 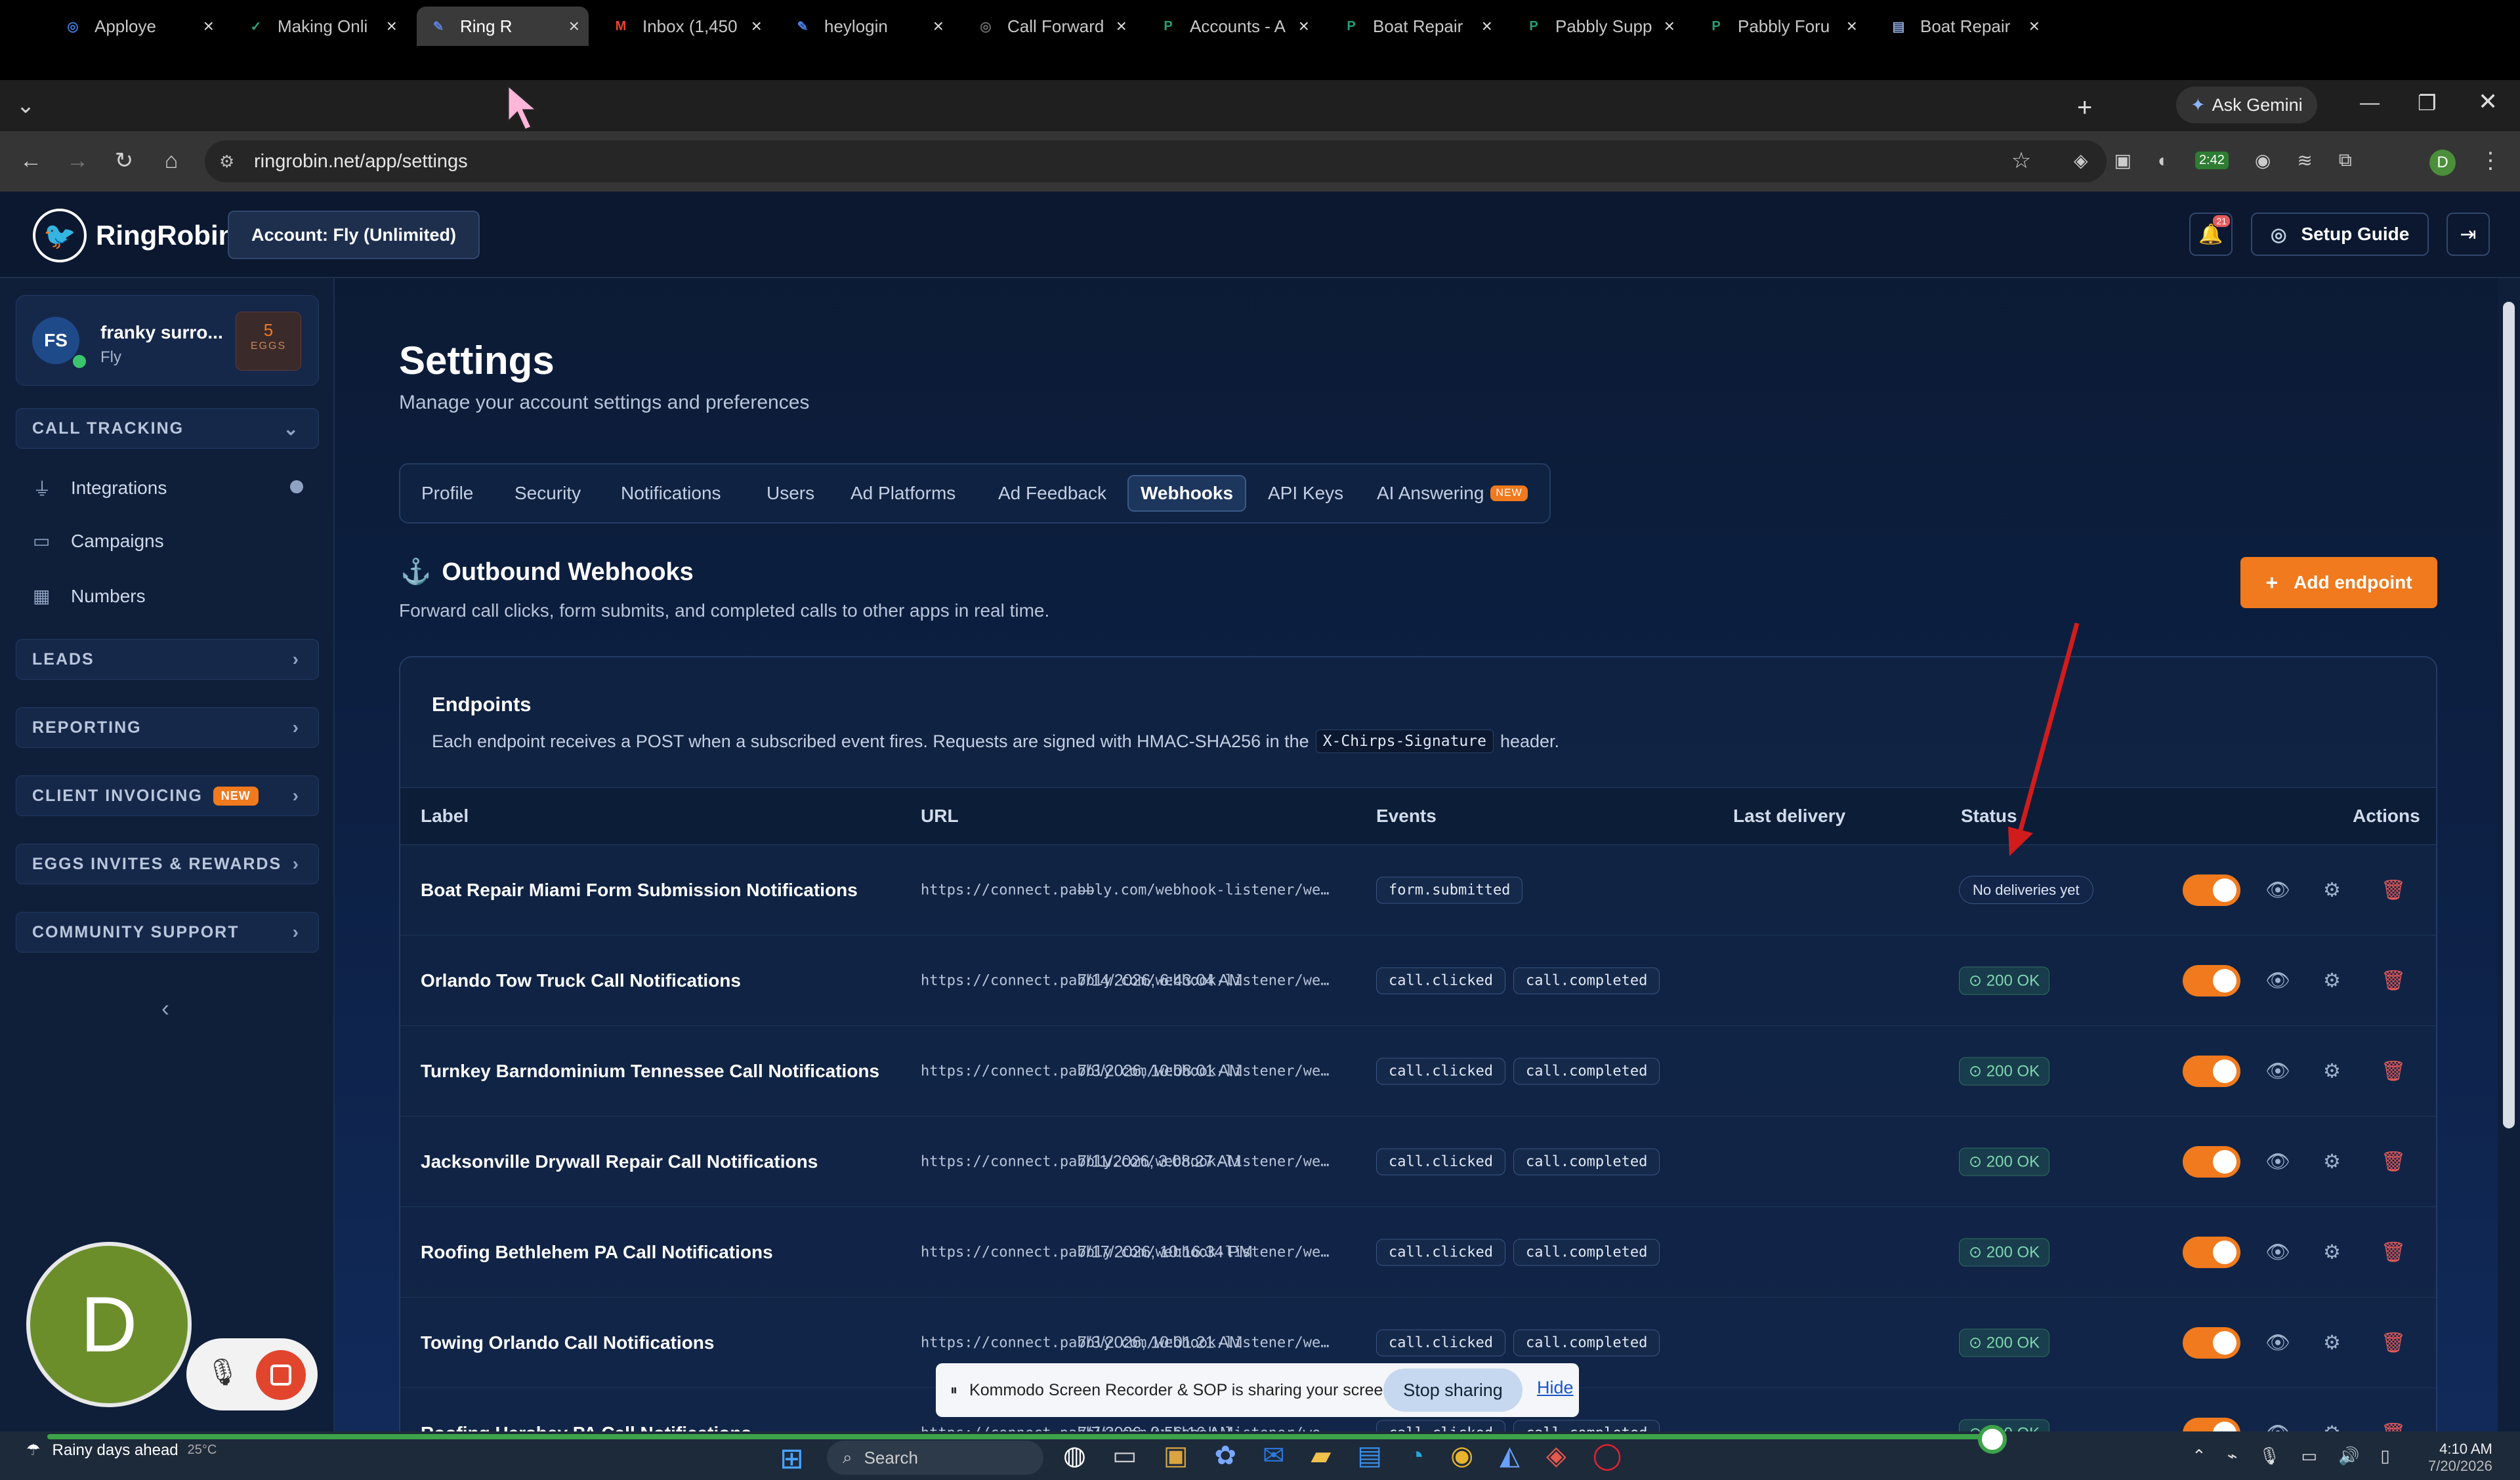 What do you see at coordinates (2246, 105) in the screenshot?
I see `ask-gemini-button: ✦ Ask Gemini` at bounding box center [2246, 105].